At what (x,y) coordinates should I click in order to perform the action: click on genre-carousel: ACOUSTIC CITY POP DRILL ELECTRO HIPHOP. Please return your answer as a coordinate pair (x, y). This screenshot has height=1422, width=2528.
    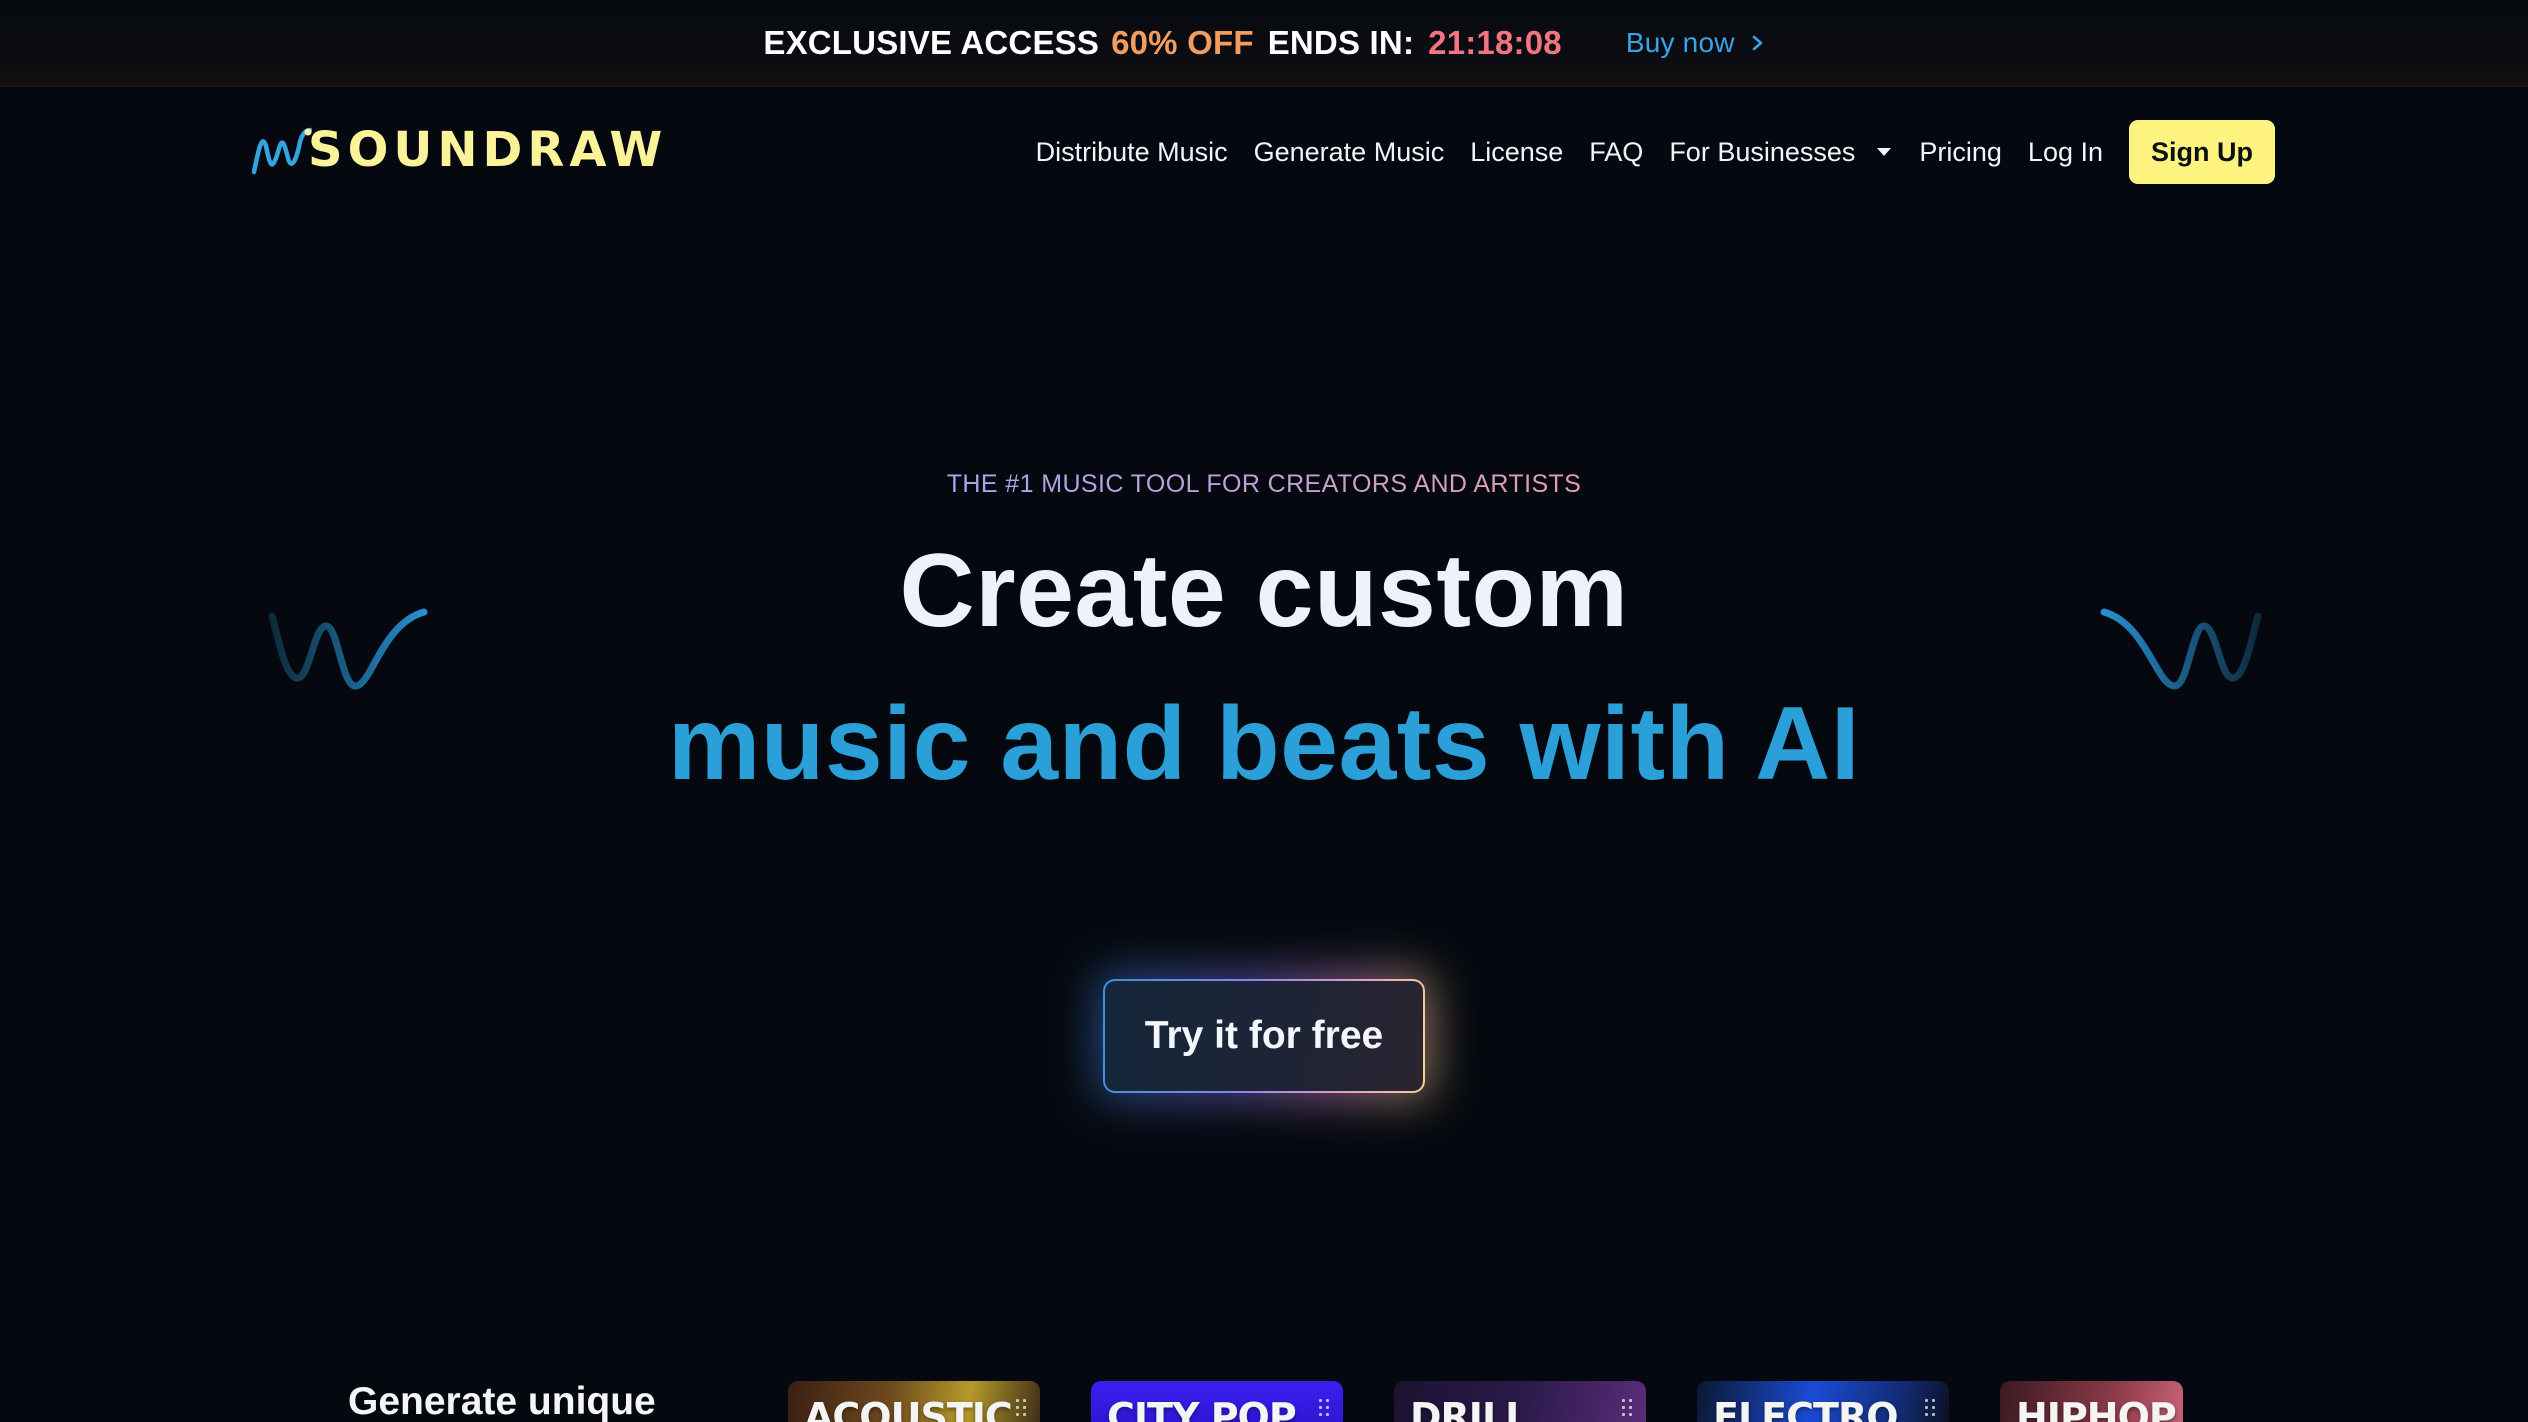
    Looking at the image, I should click on (1485, 1401).